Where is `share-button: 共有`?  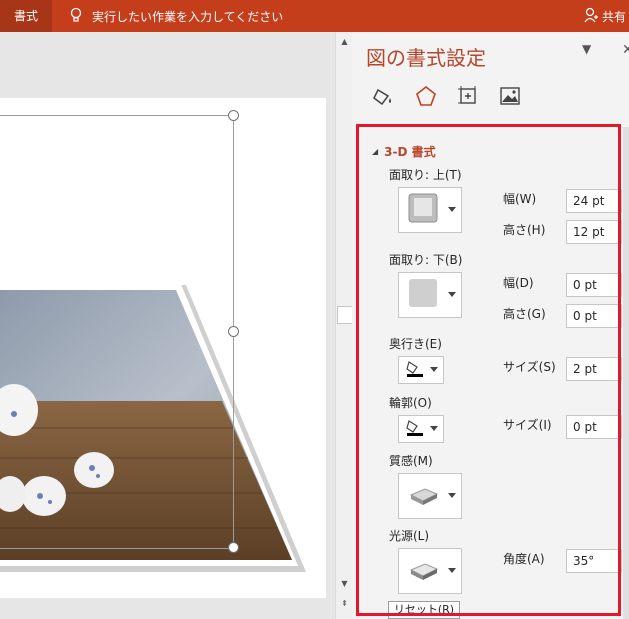
share-button: 共有 is located at coordinates (605, 16).